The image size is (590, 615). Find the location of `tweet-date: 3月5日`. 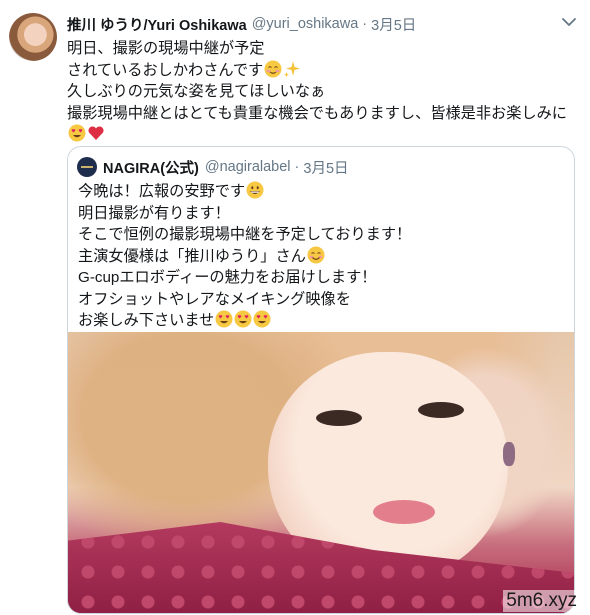

tweet-date: 3月5日 is located at coordinates (393, 24).